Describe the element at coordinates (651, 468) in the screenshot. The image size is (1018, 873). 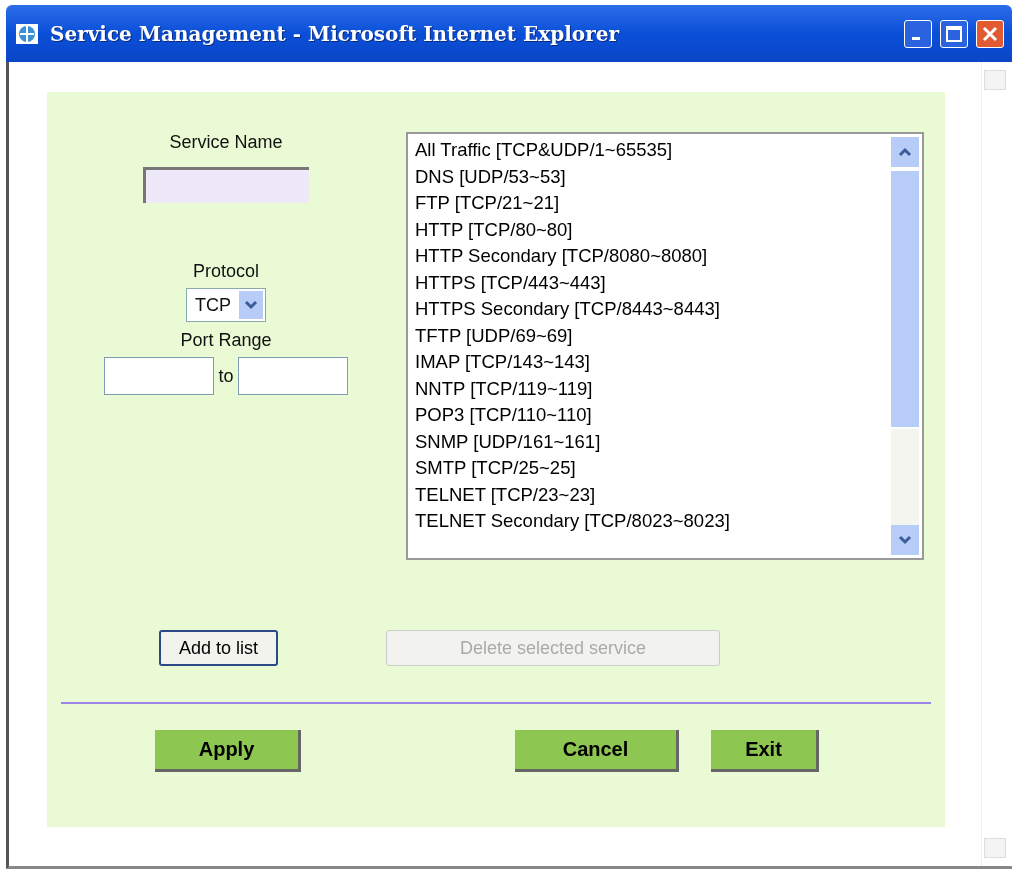
I see `service-item: SMTP [TCP/25~25]` at that location.